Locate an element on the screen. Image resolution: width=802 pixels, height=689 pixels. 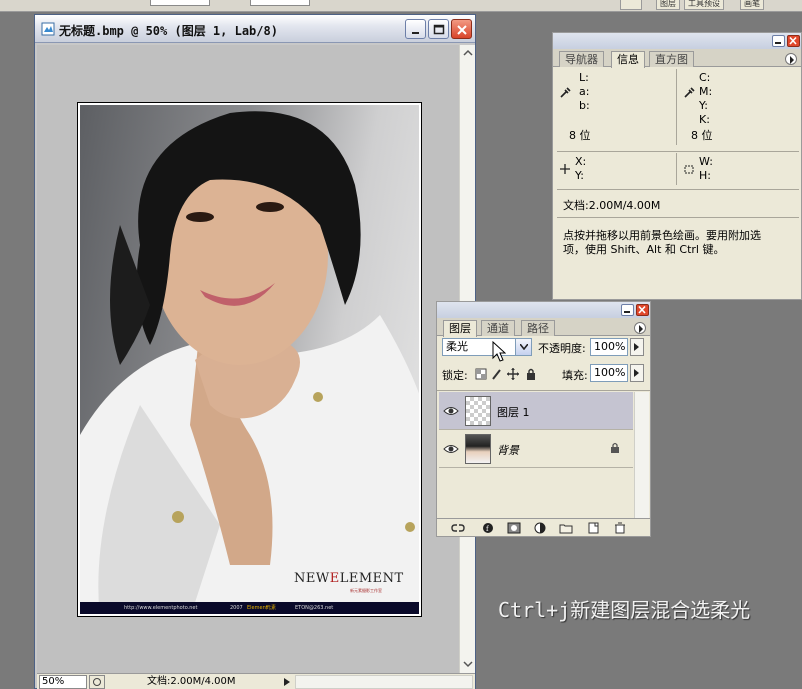
info-minimize-button is located at coordinates (778, 41).